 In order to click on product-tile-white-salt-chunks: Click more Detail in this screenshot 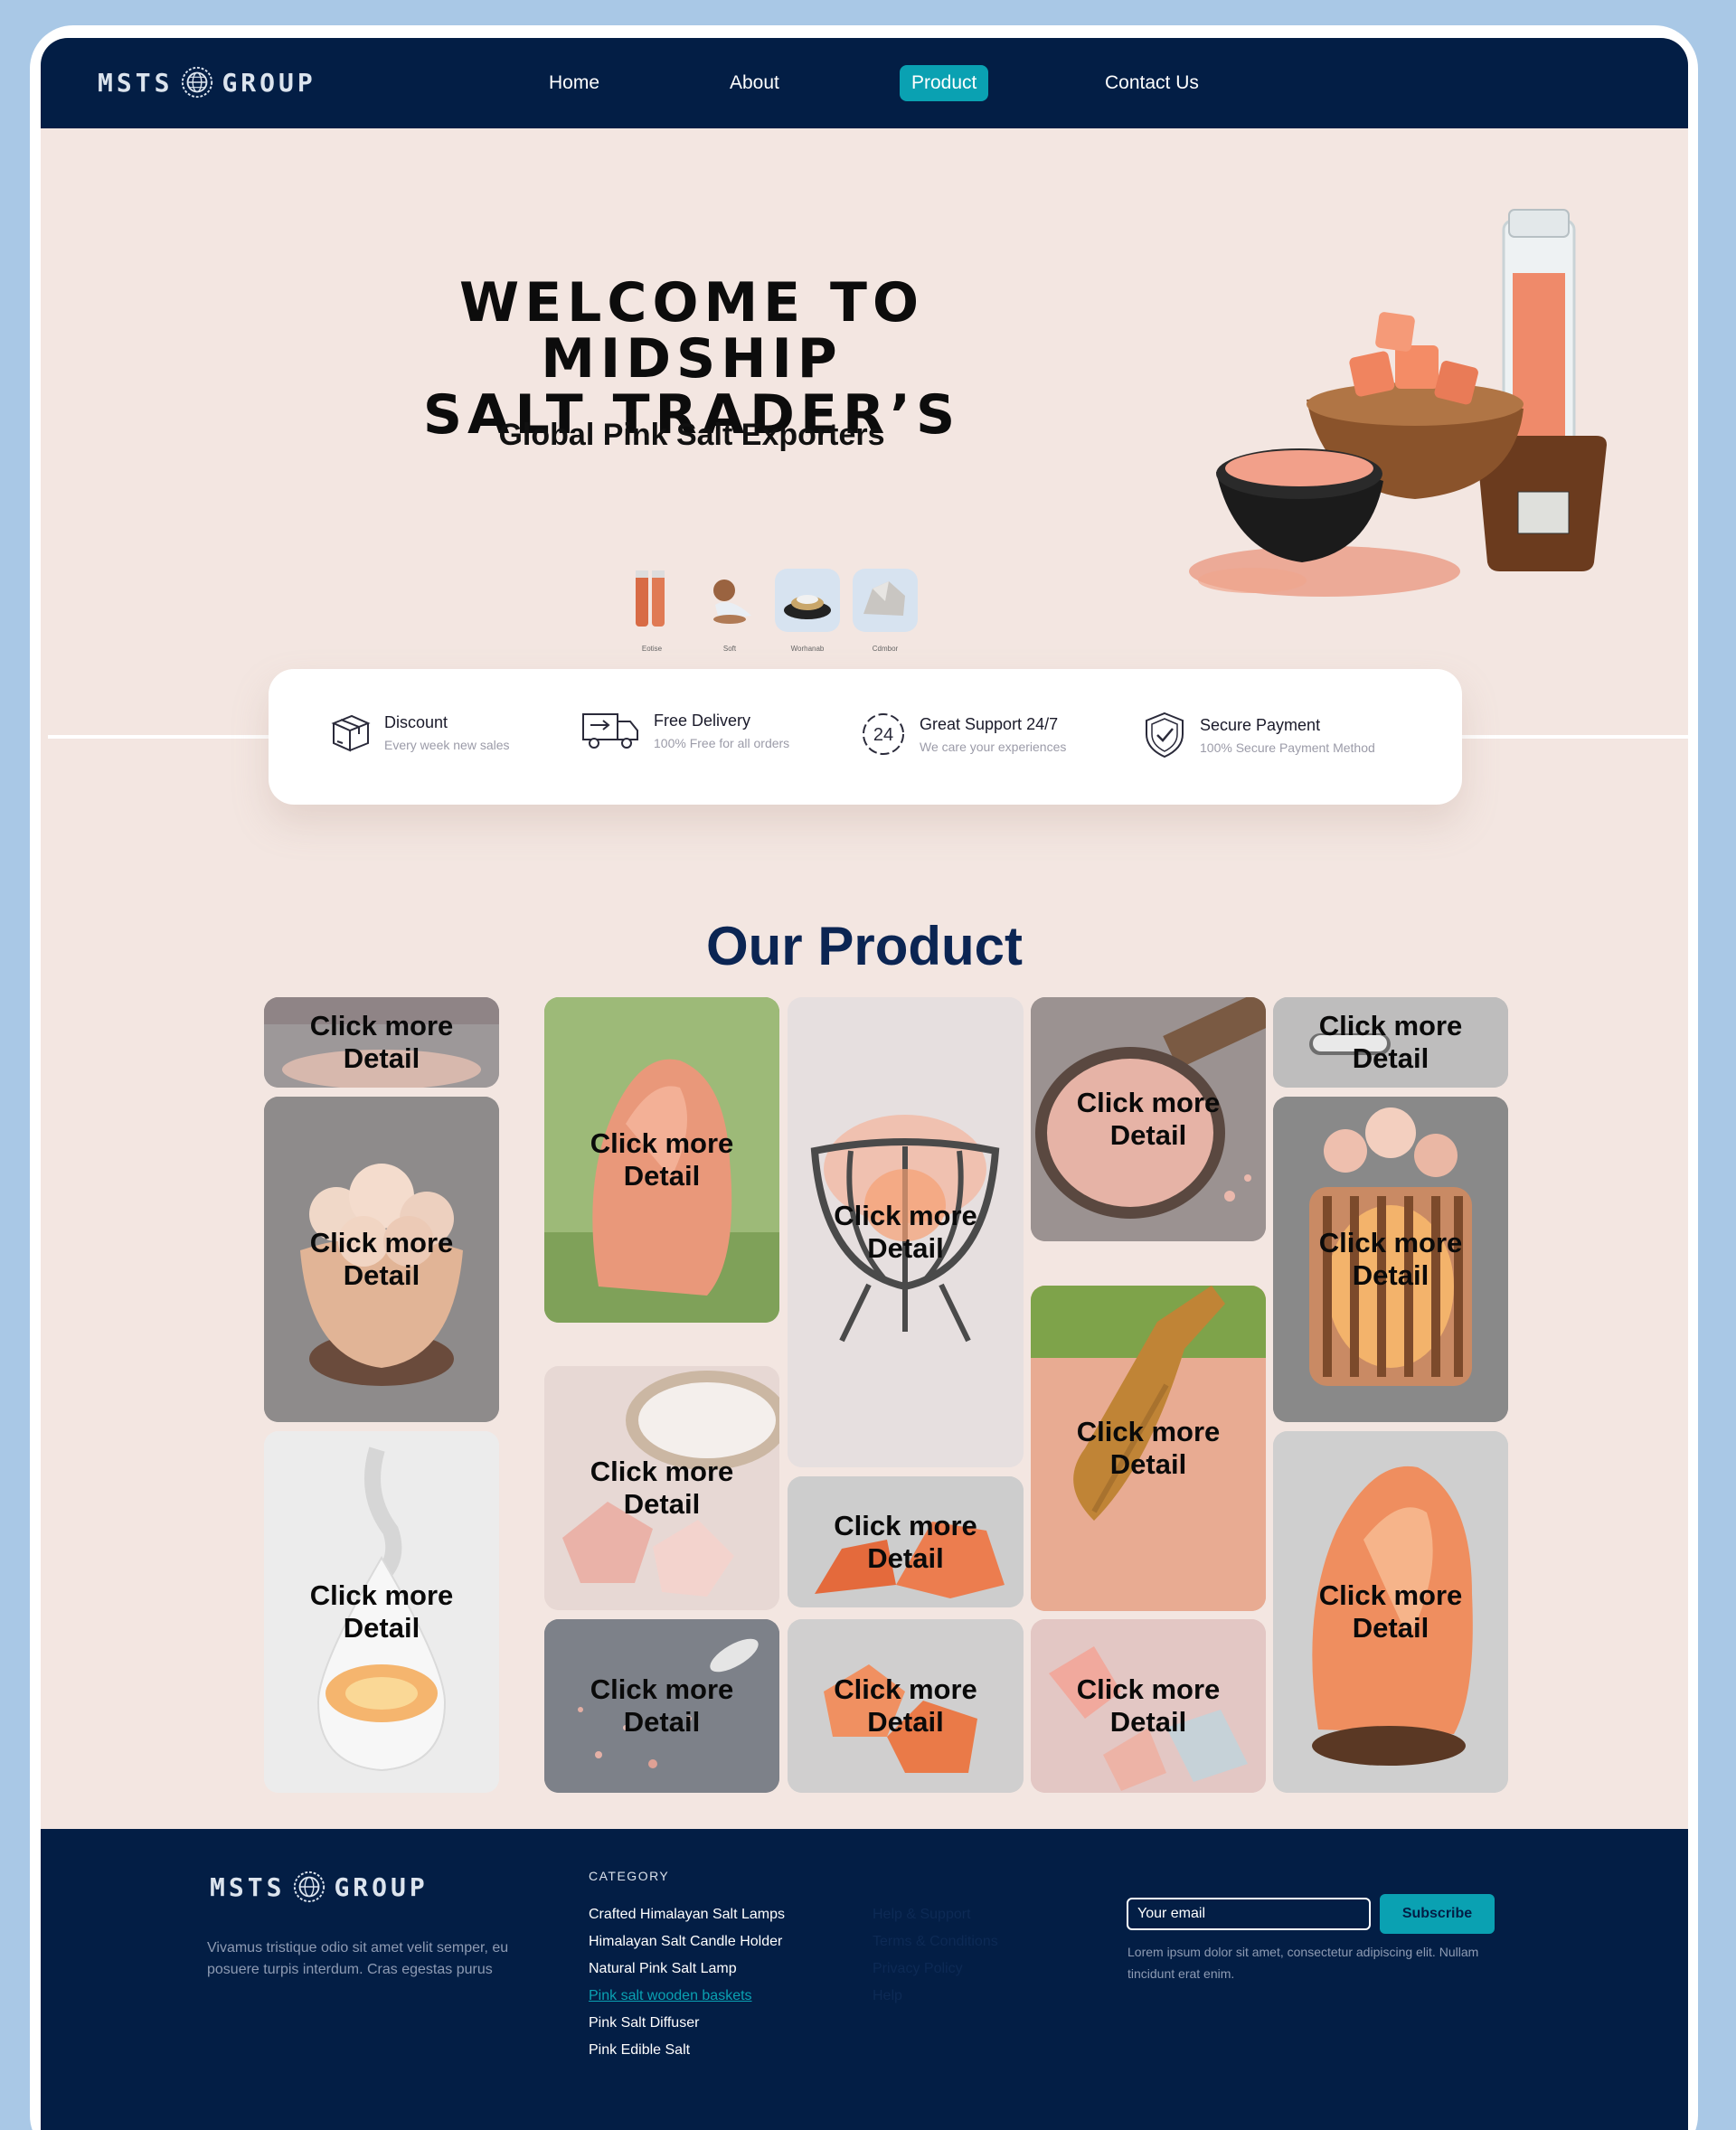, I will do `click(661, 1488)`.